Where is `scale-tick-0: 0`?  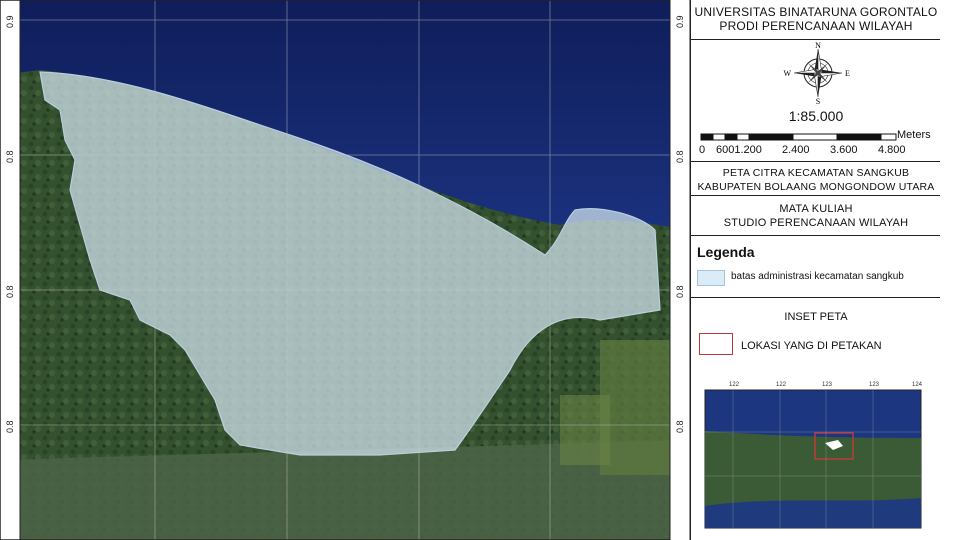
scale-tick-0: 0 is located at coordinates (702, 150).